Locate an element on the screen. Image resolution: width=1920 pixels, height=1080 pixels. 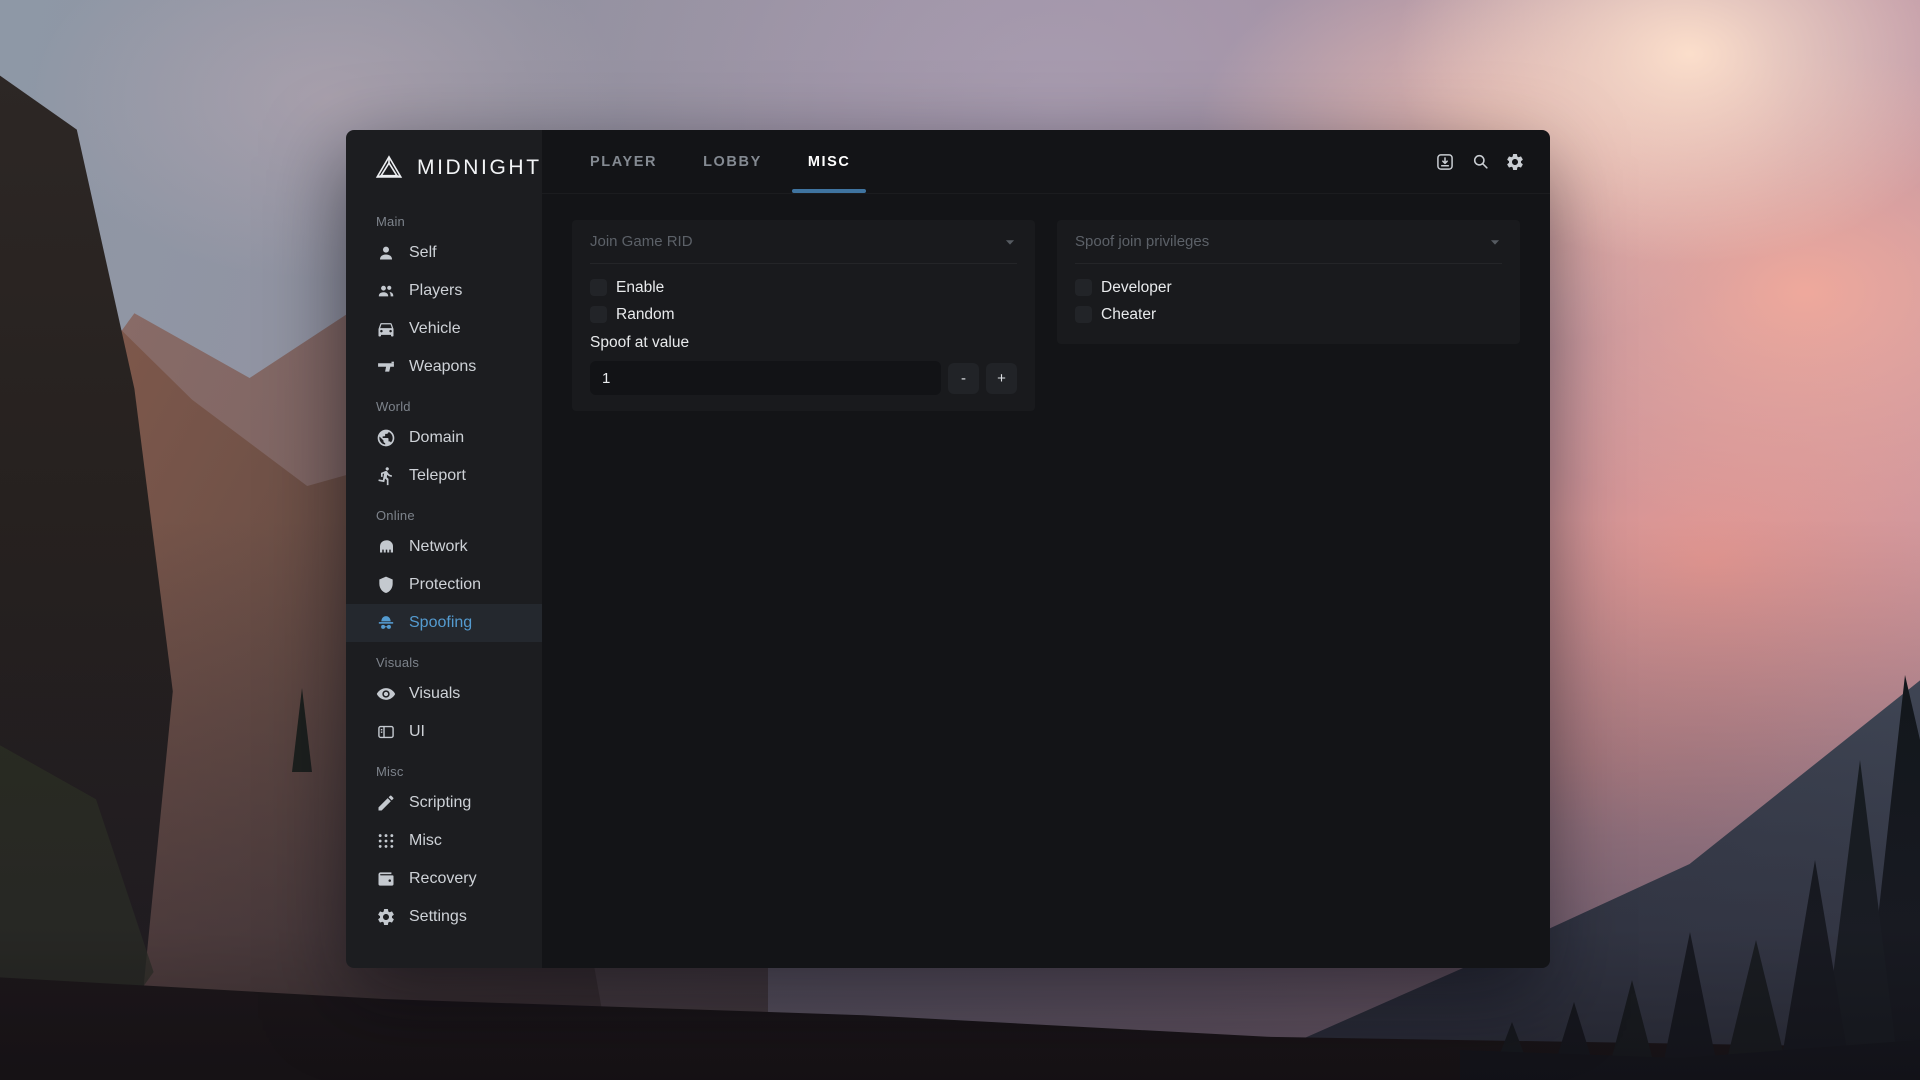
car-icon is located at coordinates (386, 329).